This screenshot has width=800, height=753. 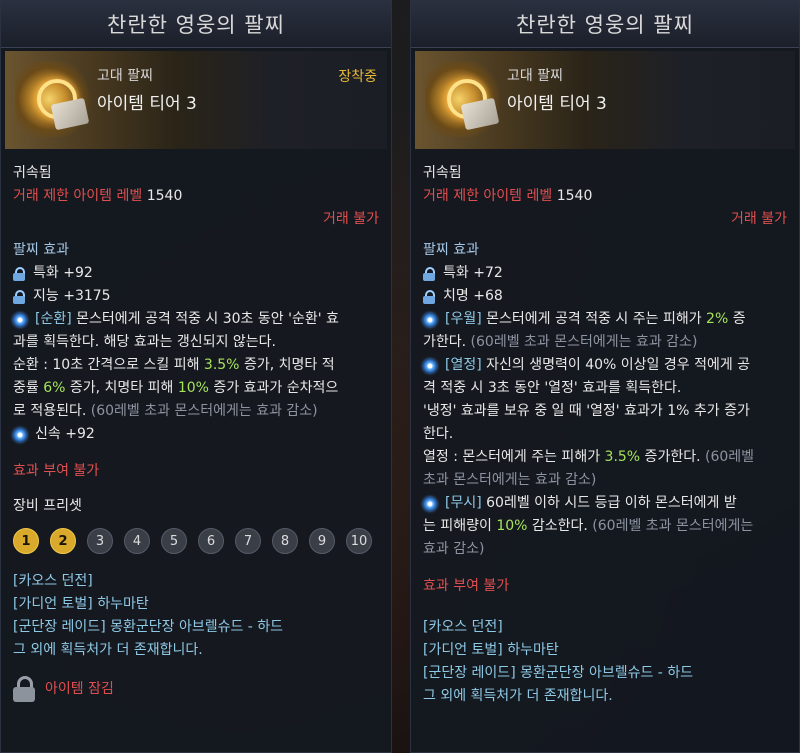 What do you see at coordinates (454, 549) in the screenshot?
I see `effect-disregard-line3: 효과 감소)` at bounding box center [454, 549].